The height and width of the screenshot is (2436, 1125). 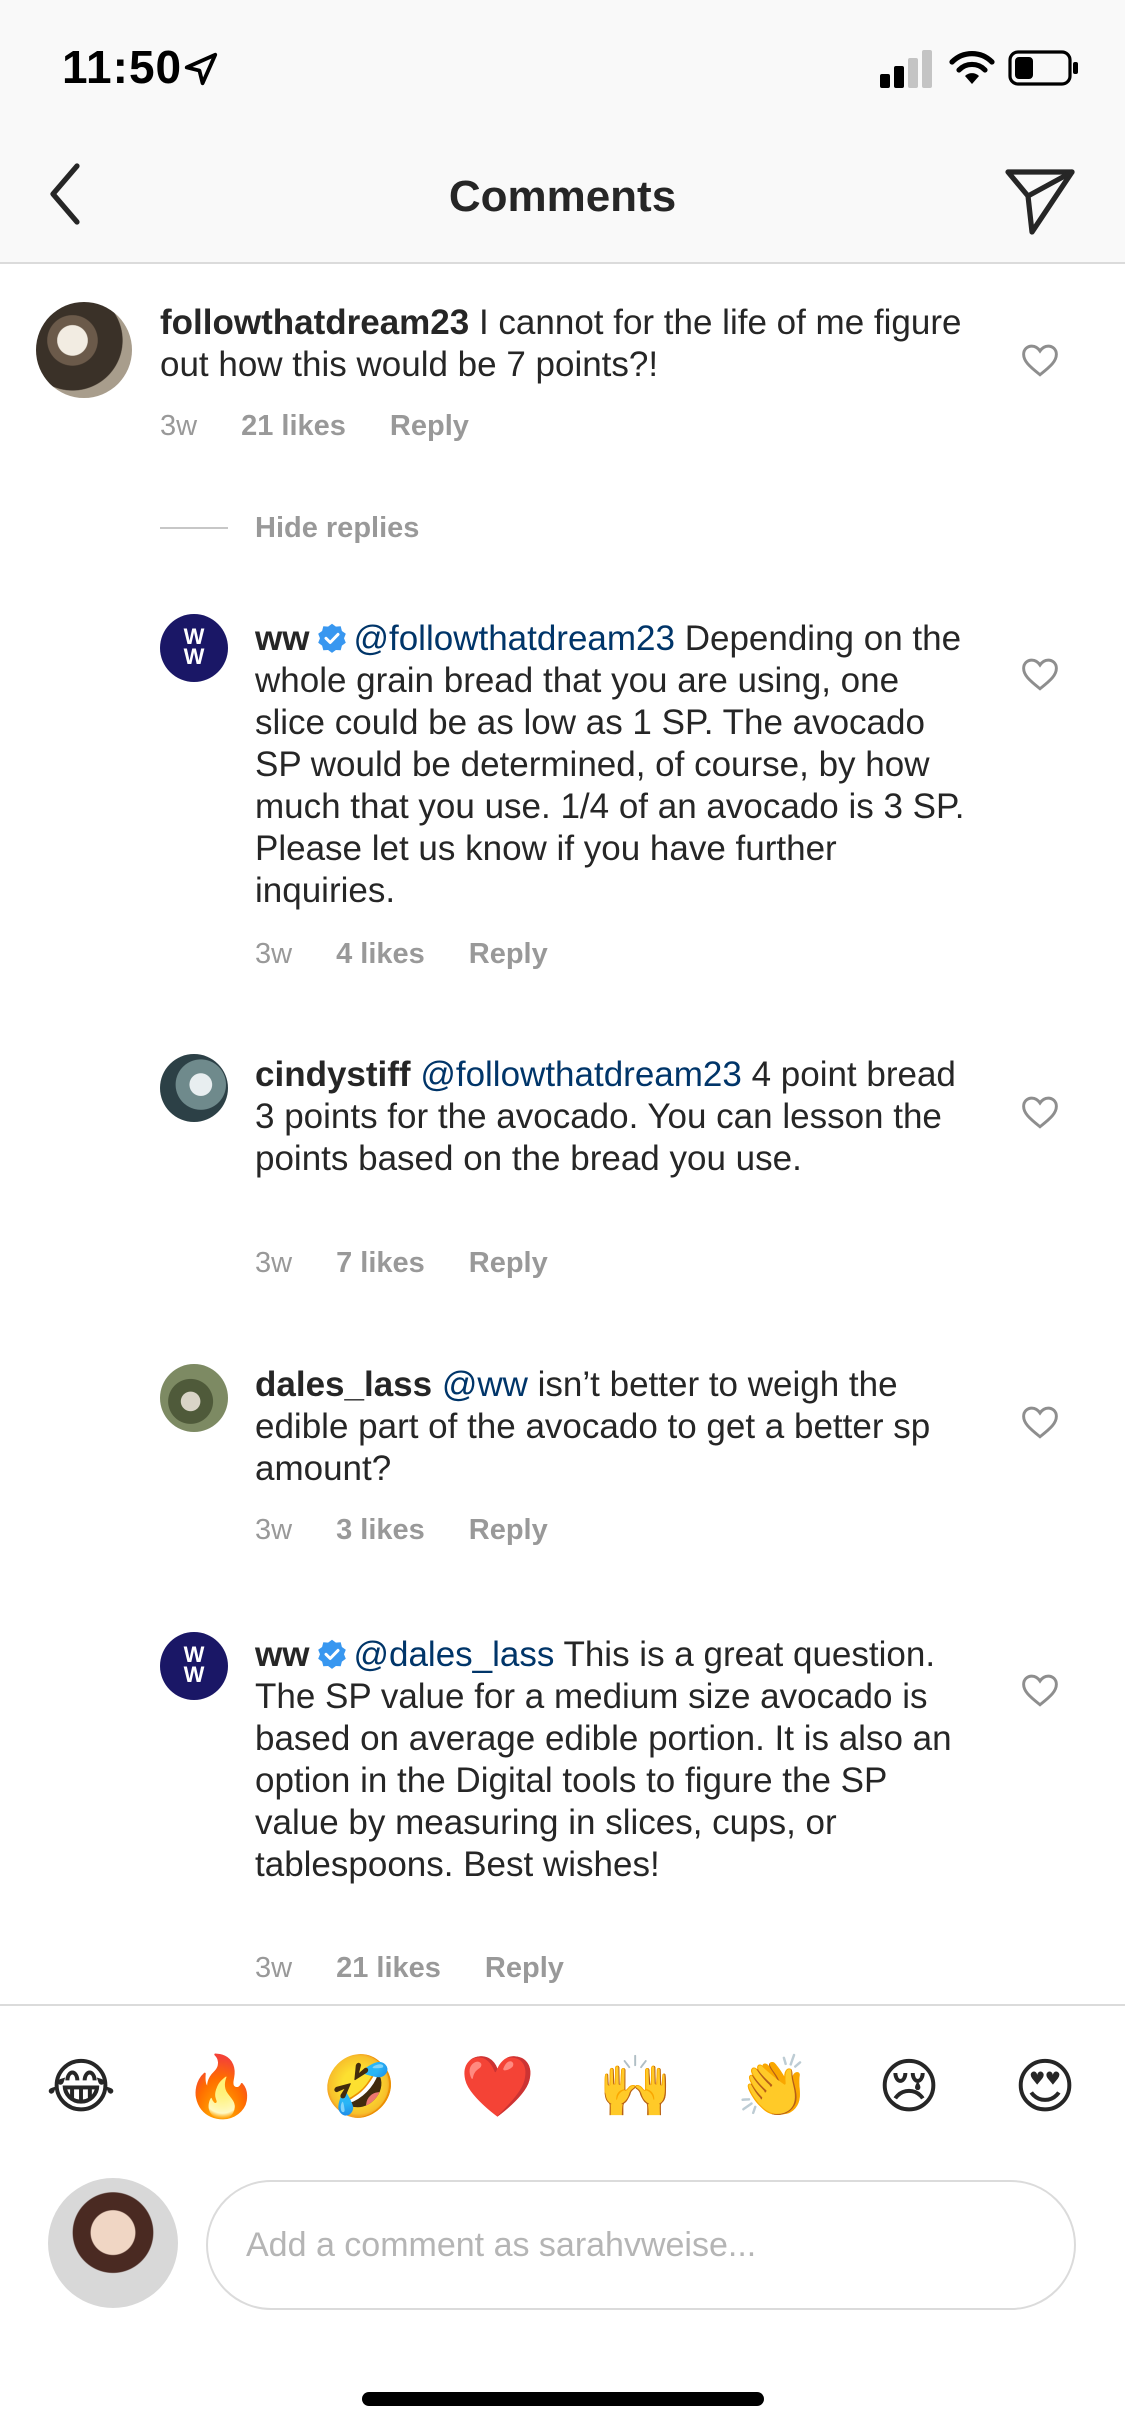 I want to click on reply-meta: 3w 3 likes Reply, so click(x=423, y=1530).